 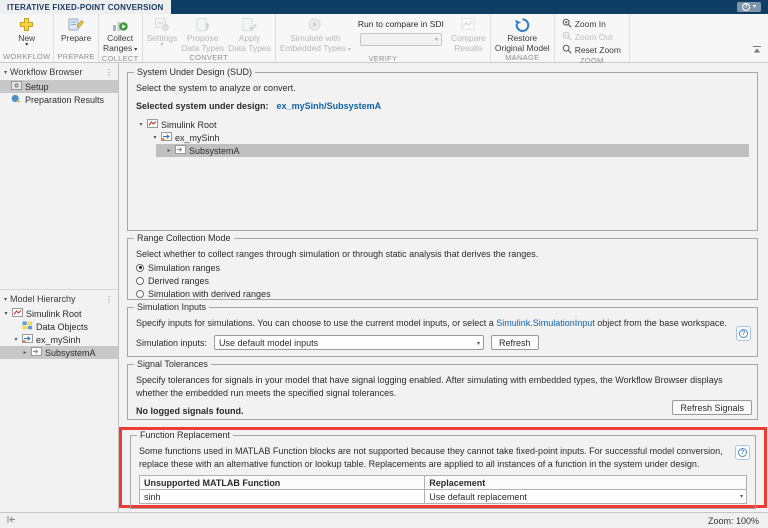 I want to click on restore-original-model-button: Restore Original Model, so click(x=522, y=34).